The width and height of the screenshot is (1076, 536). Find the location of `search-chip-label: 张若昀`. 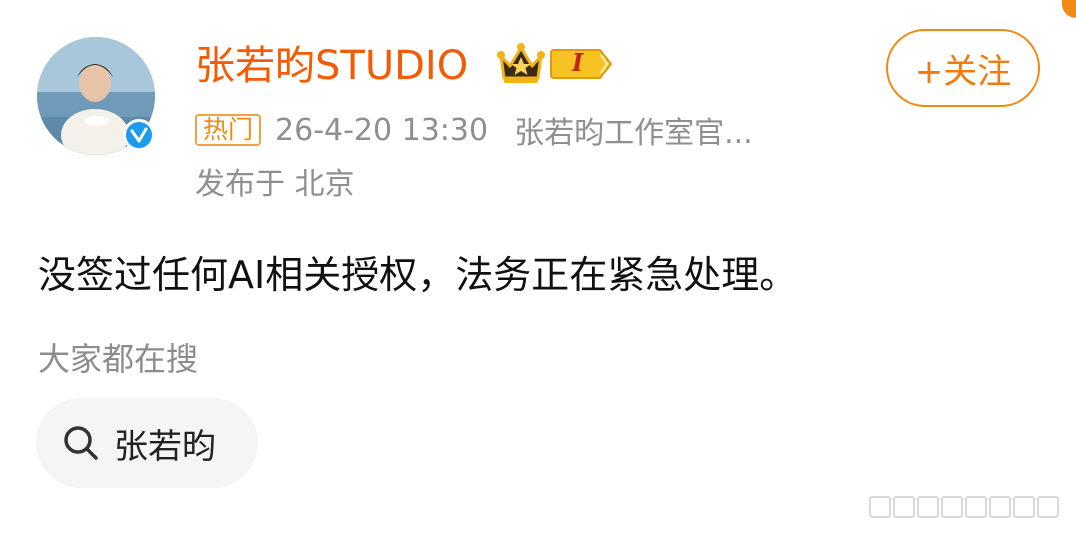

search-chip-label: 张若昀 is located at coordinates (165, 446).